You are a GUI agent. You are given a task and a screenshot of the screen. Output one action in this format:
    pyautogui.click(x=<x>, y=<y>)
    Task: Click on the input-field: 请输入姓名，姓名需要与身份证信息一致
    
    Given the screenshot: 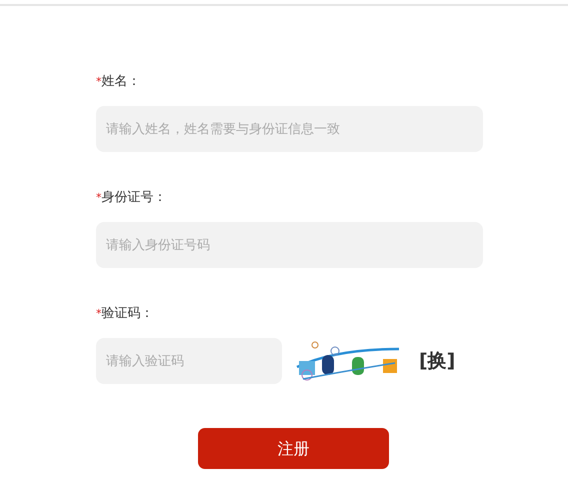 What is the action you would take?
    pyautogui.click(x=289, y=129)
    